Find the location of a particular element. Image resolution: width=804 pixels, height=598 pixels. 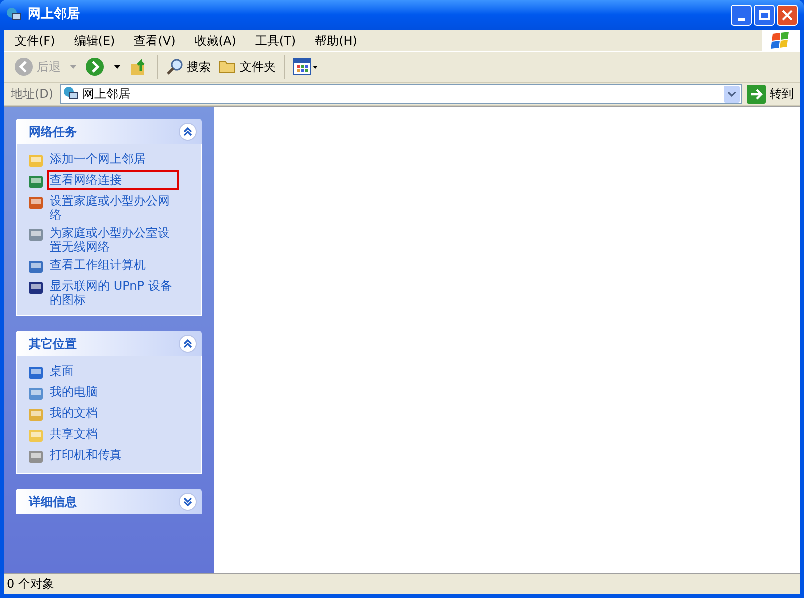

views-icon is located at coordinates (306, 67).